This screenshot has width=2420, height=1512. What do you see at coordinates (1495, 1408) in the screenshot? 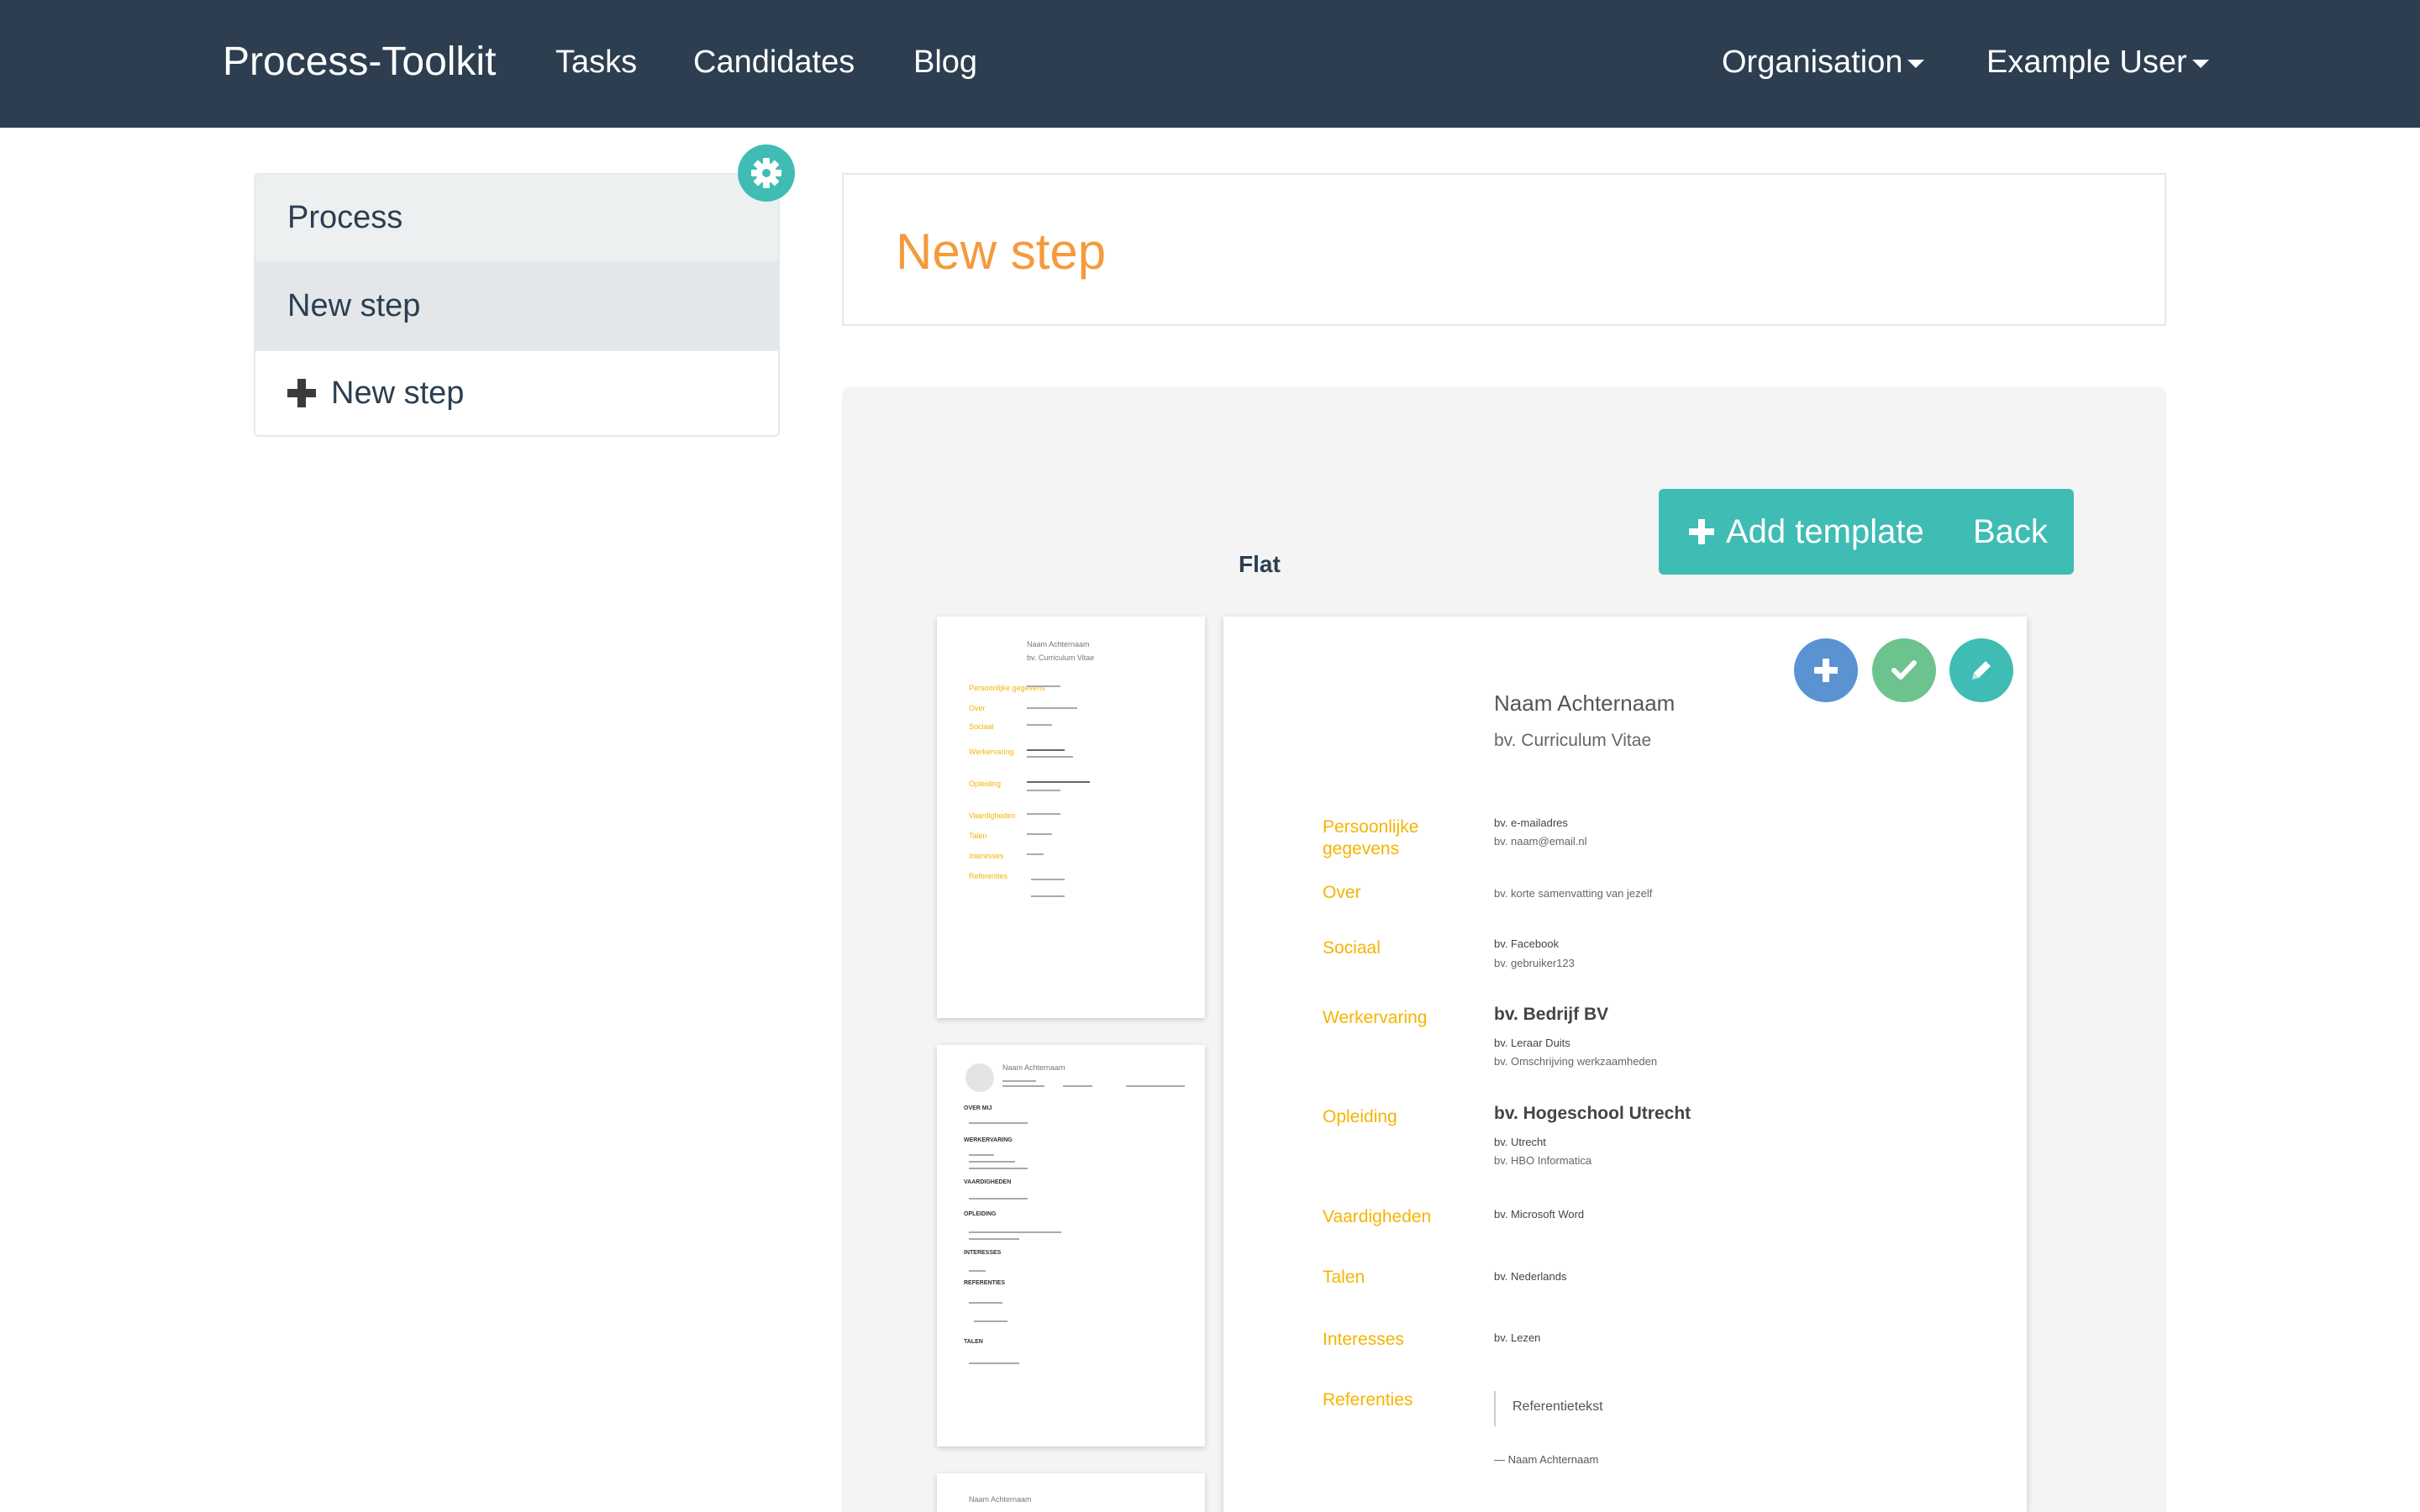
I see `quote-bar` at bounding box center [1495, 1408].